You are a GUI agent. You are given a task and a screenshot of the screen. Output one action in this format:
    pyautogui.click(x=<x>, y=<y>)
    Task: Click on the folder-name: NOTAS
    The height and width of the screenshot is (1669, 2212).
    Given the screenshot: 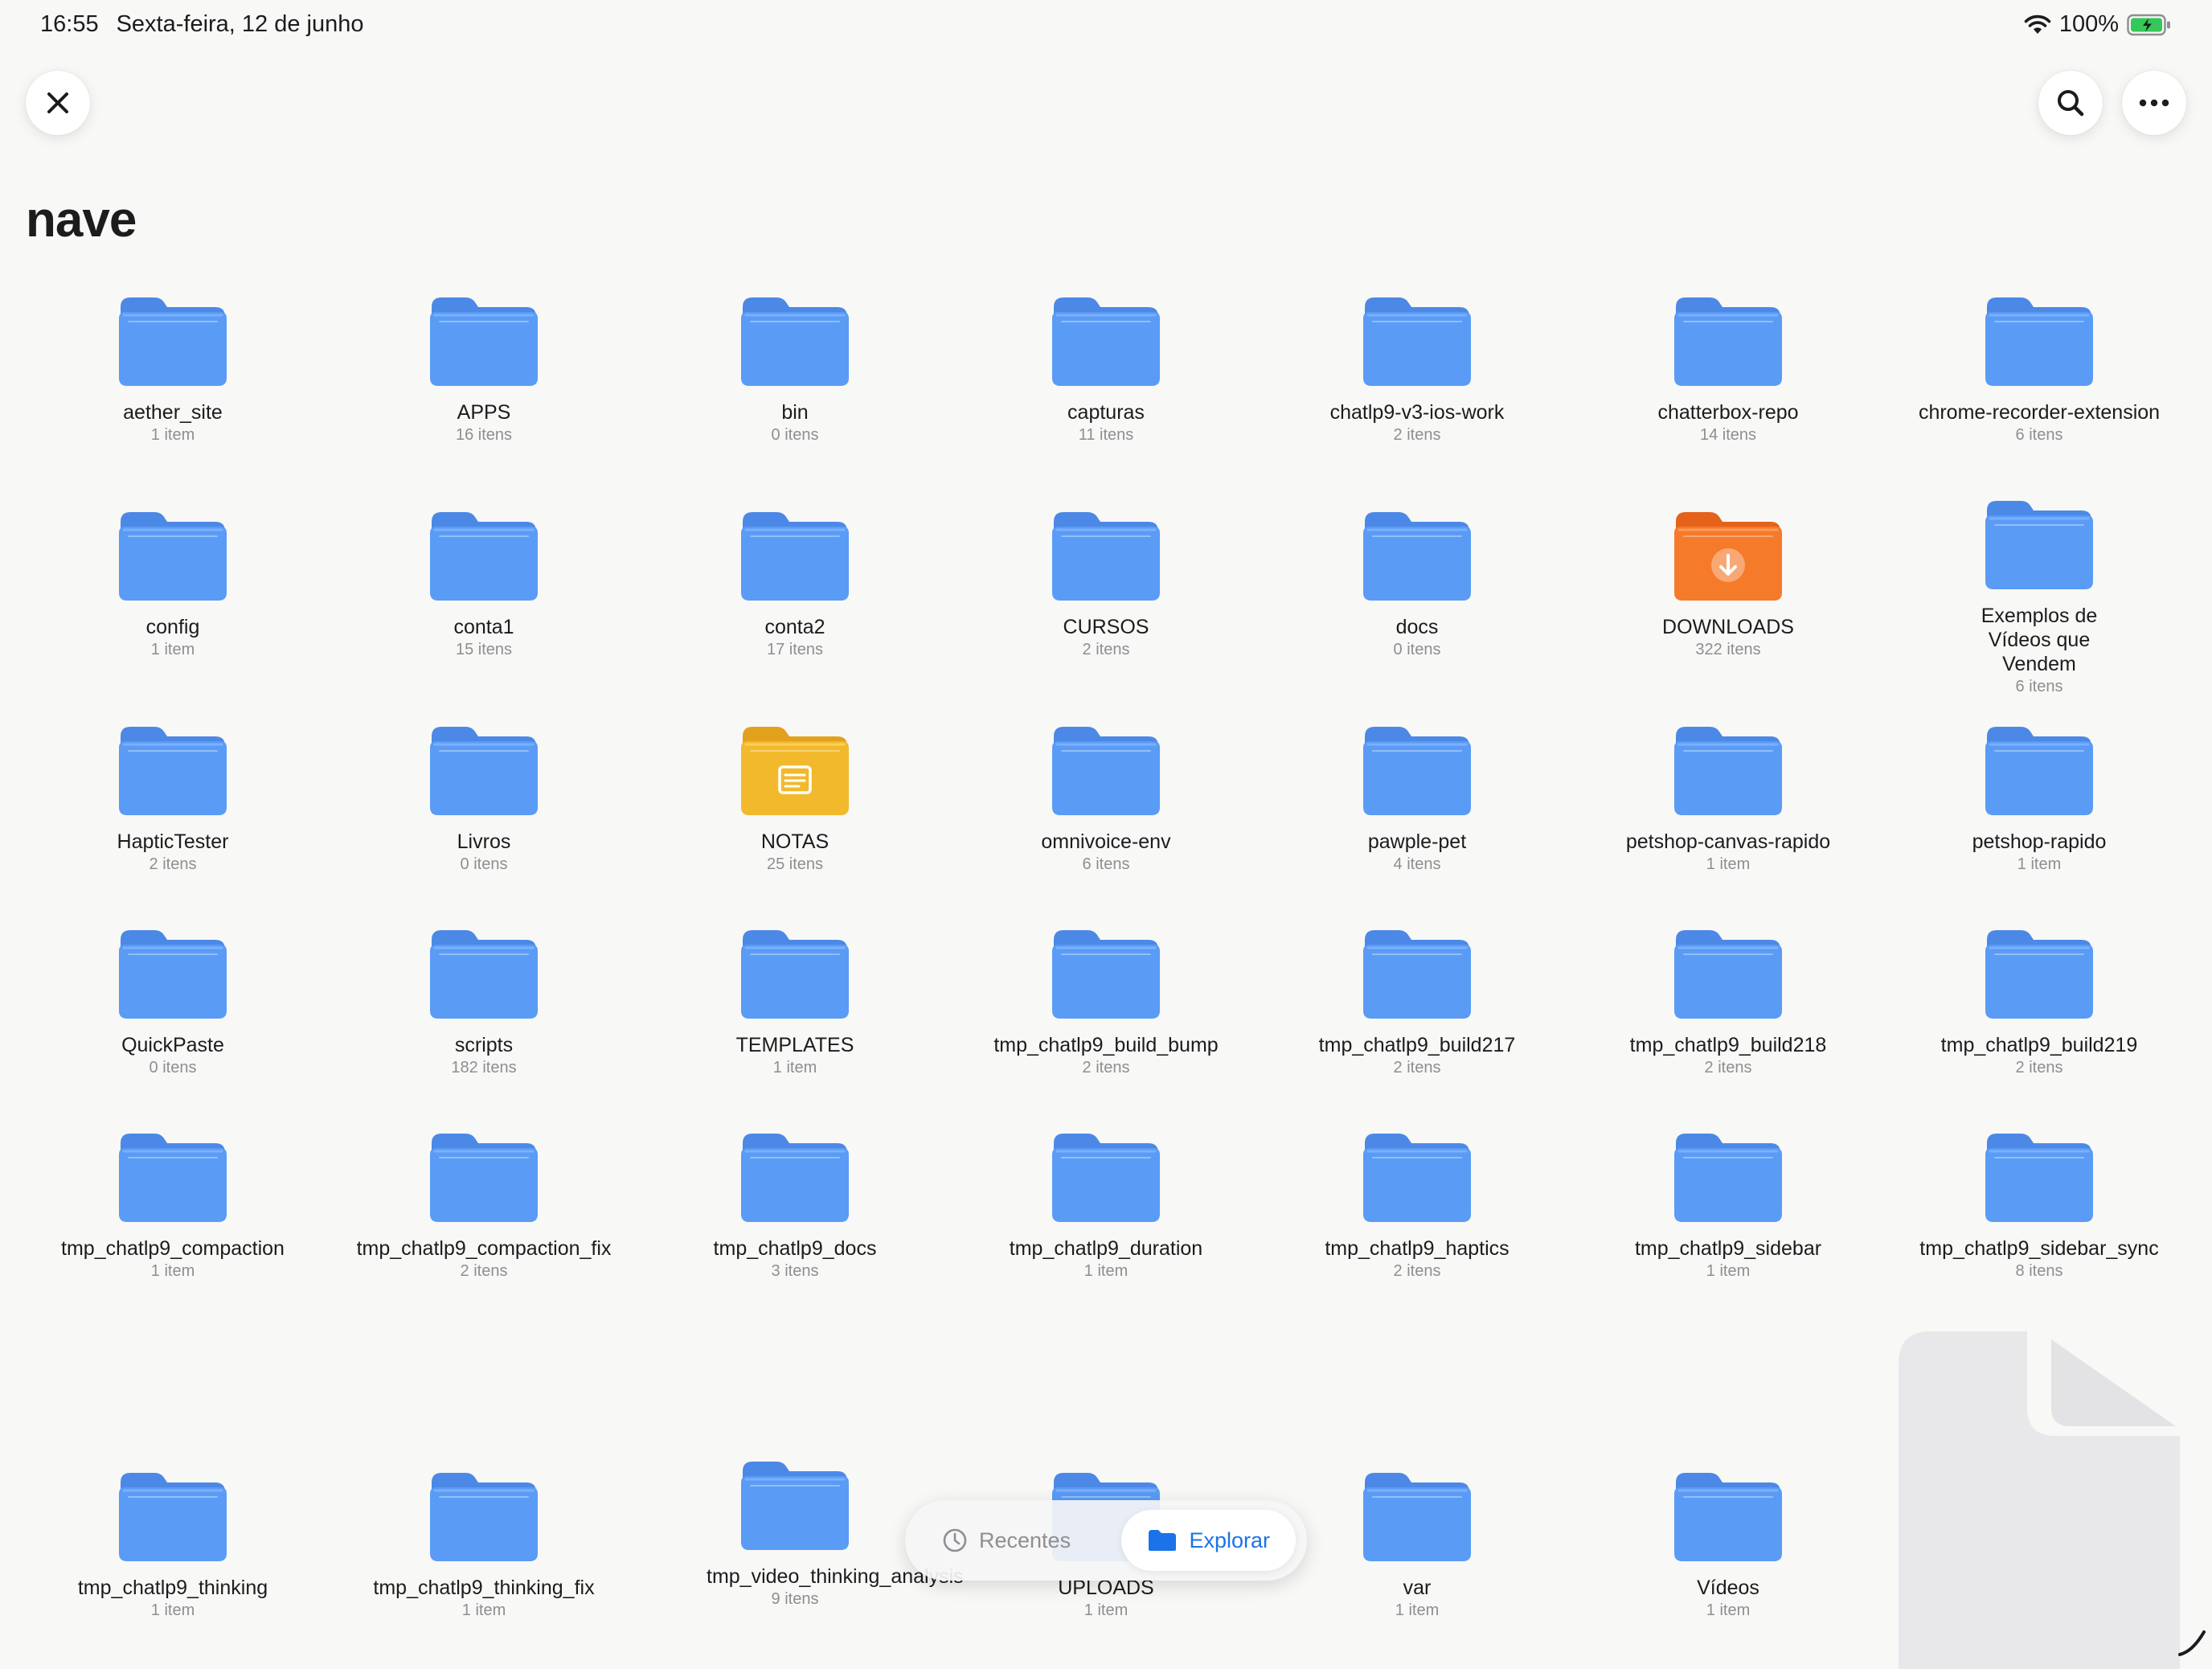 What is the action you would take?
    pyautogui.click(x=795, y=842)
    